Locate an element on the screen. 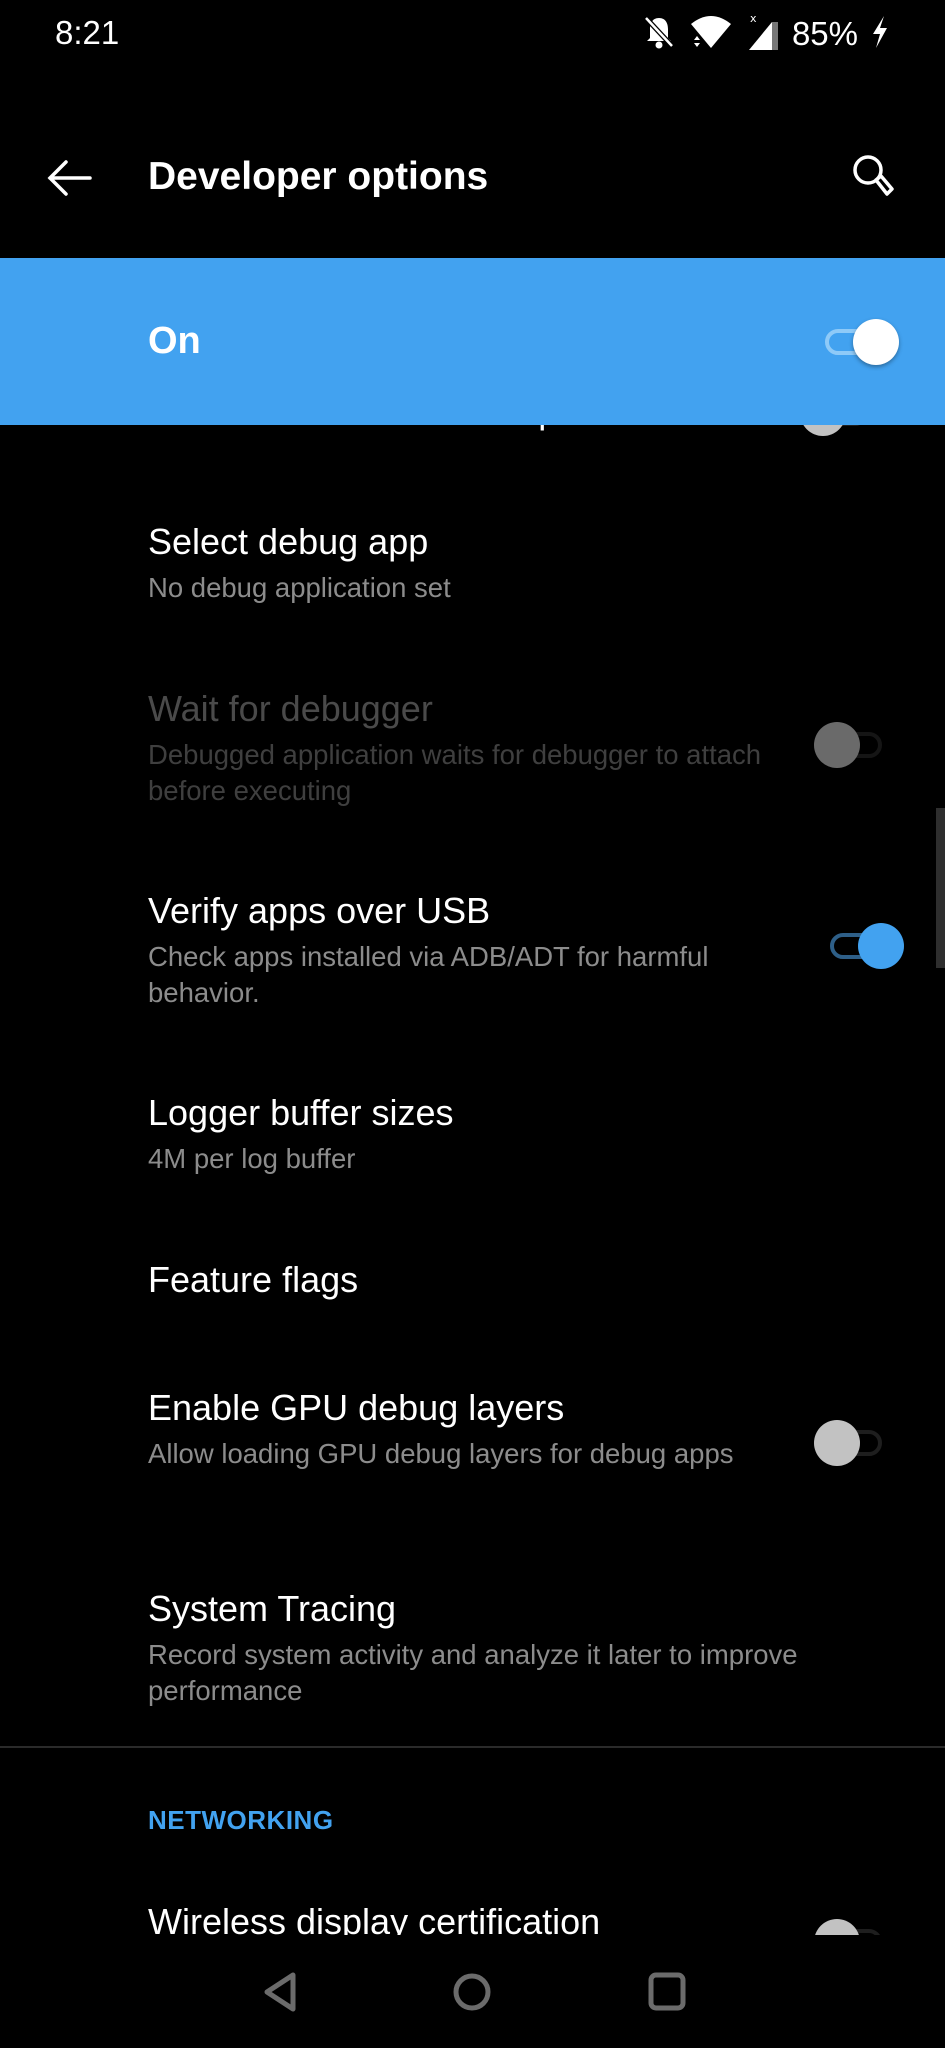  scrollbar is located at coordinates (940, 888).